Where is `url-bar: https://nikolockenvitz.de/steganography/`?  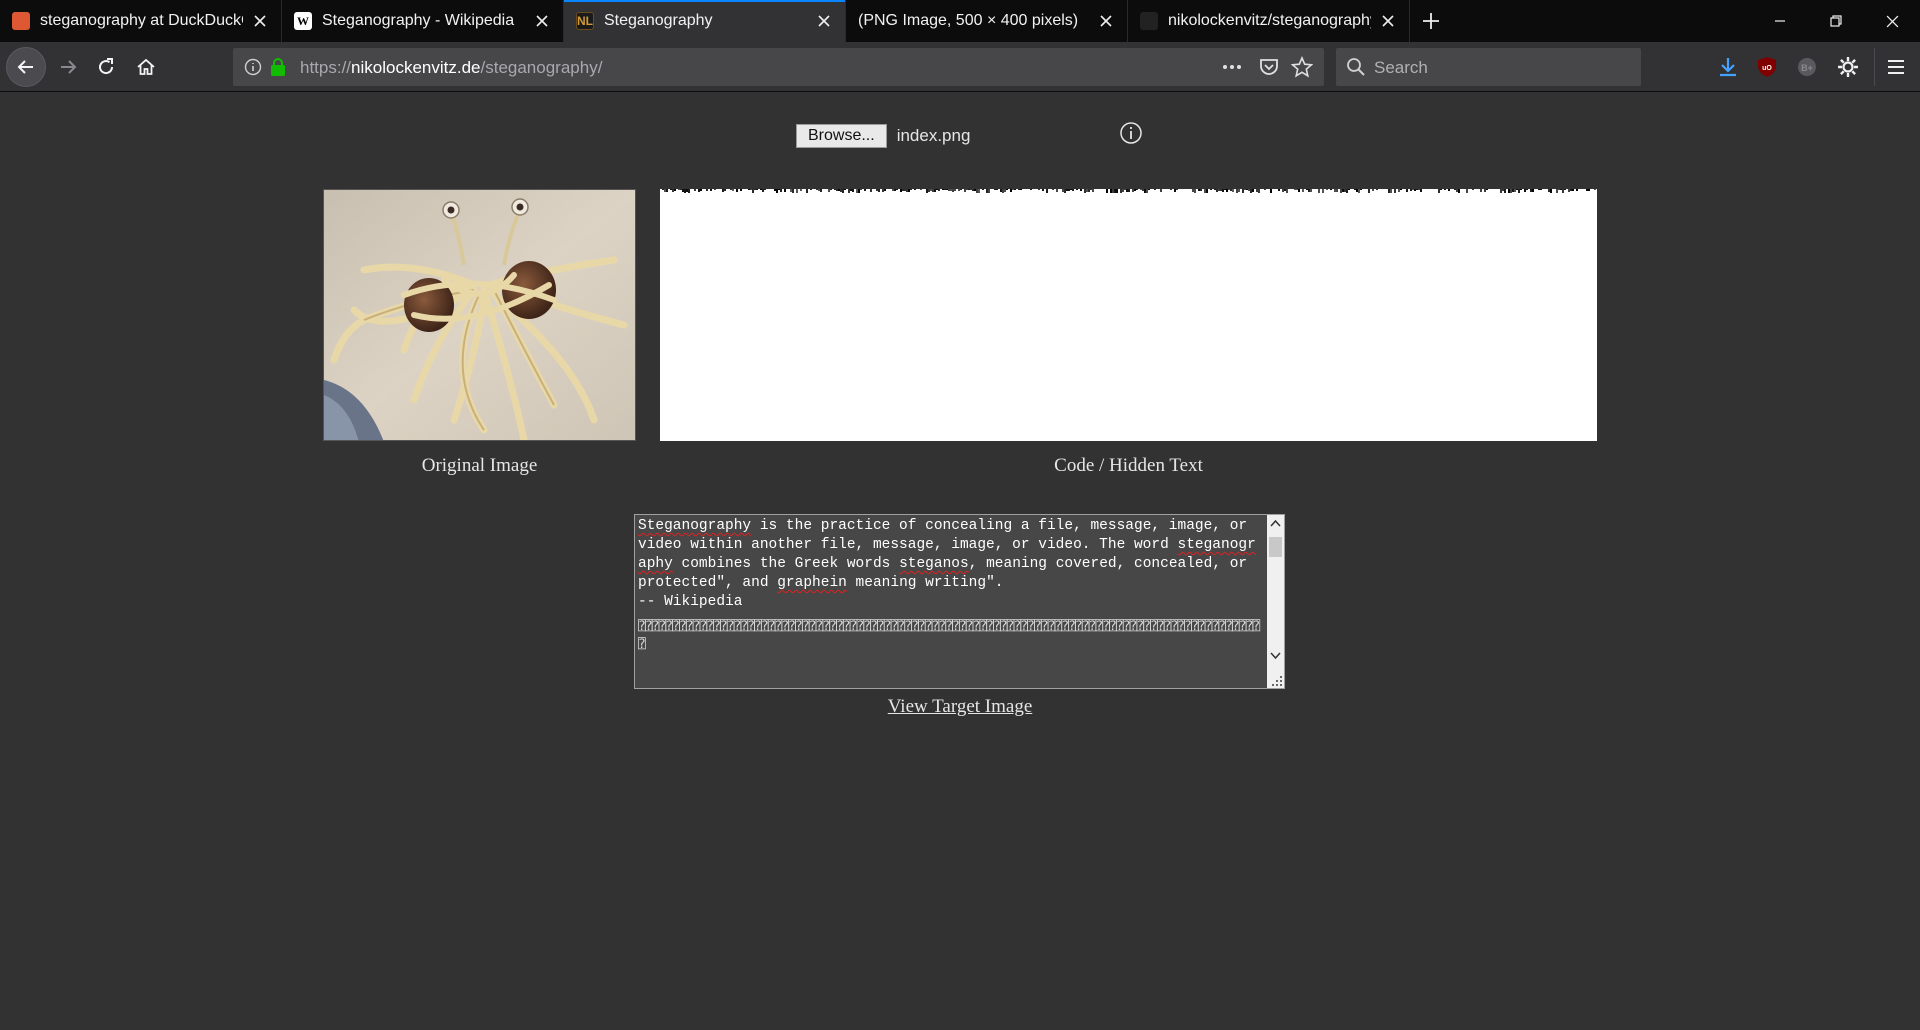 url-bar: https://nikolockenvitz.de/steganography/ is located at coordinates (778, 67).